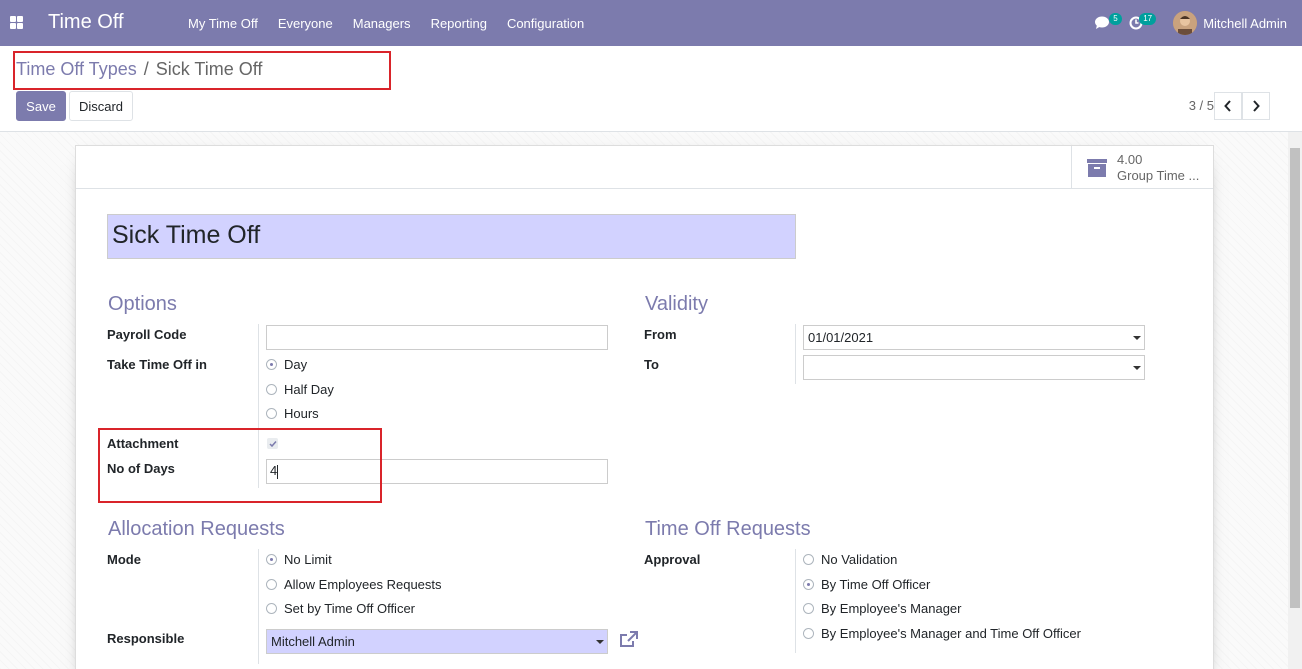 Image resolution: width=1302 pixels, height=669 pixels. Describe the element at coordinates (258, 606) in the screenshot. I see `allocation-divider` at that location.